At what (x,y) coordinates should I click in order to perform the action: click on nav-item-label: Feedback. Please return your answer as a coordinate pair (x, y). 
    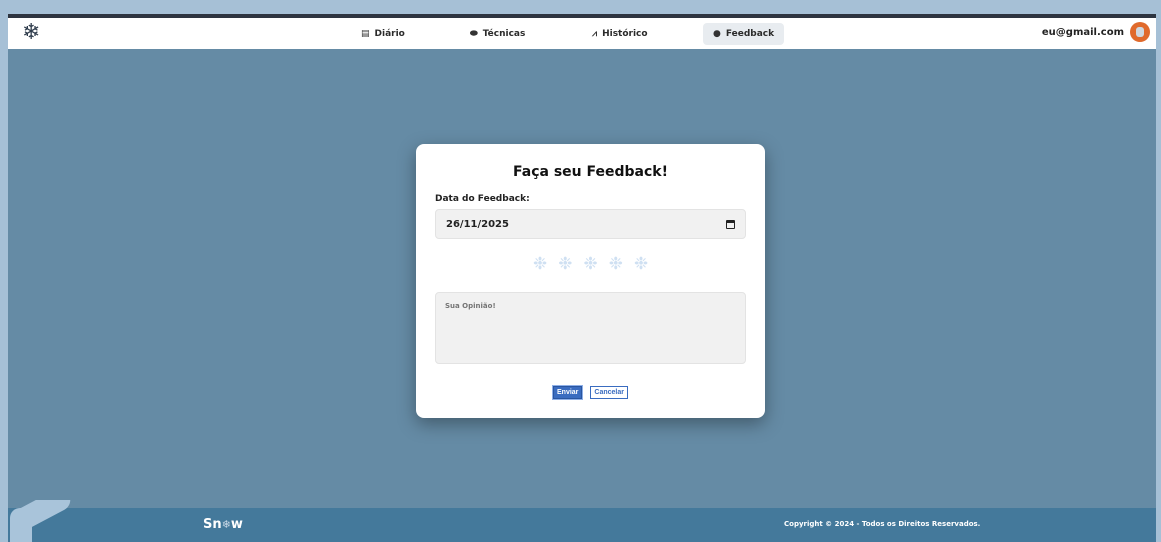
    Looking at the image, I should click on (750, 34).